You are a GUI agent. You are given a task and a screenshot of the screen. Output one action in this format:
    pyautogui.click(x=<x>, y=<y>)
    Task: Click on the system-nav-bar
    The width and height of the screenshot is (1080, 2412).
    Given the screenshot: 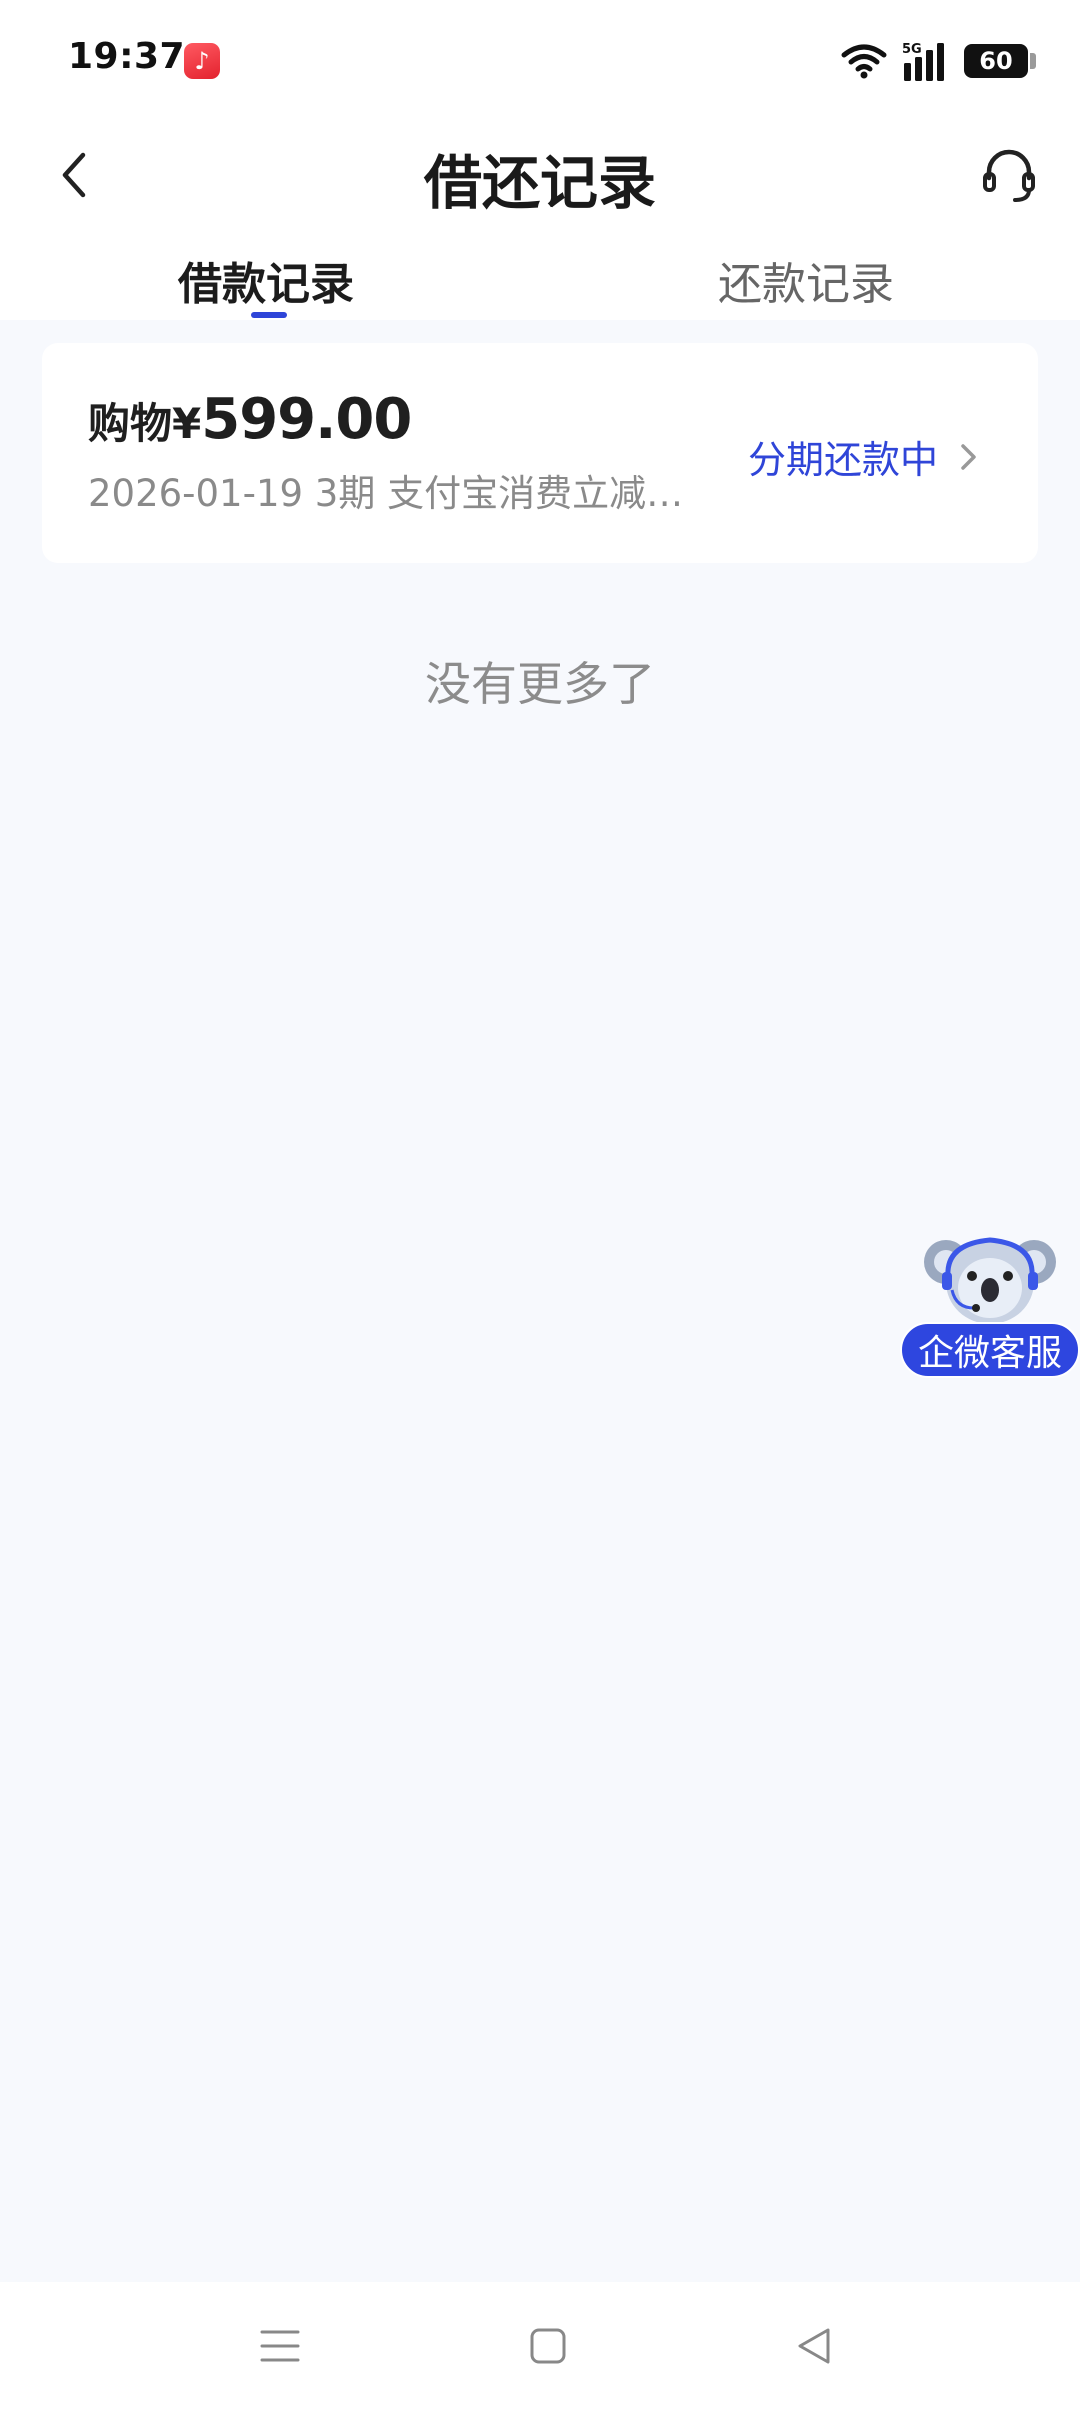 What is the action you would take?
    pyautogui.click(x=540, y=2347)
    